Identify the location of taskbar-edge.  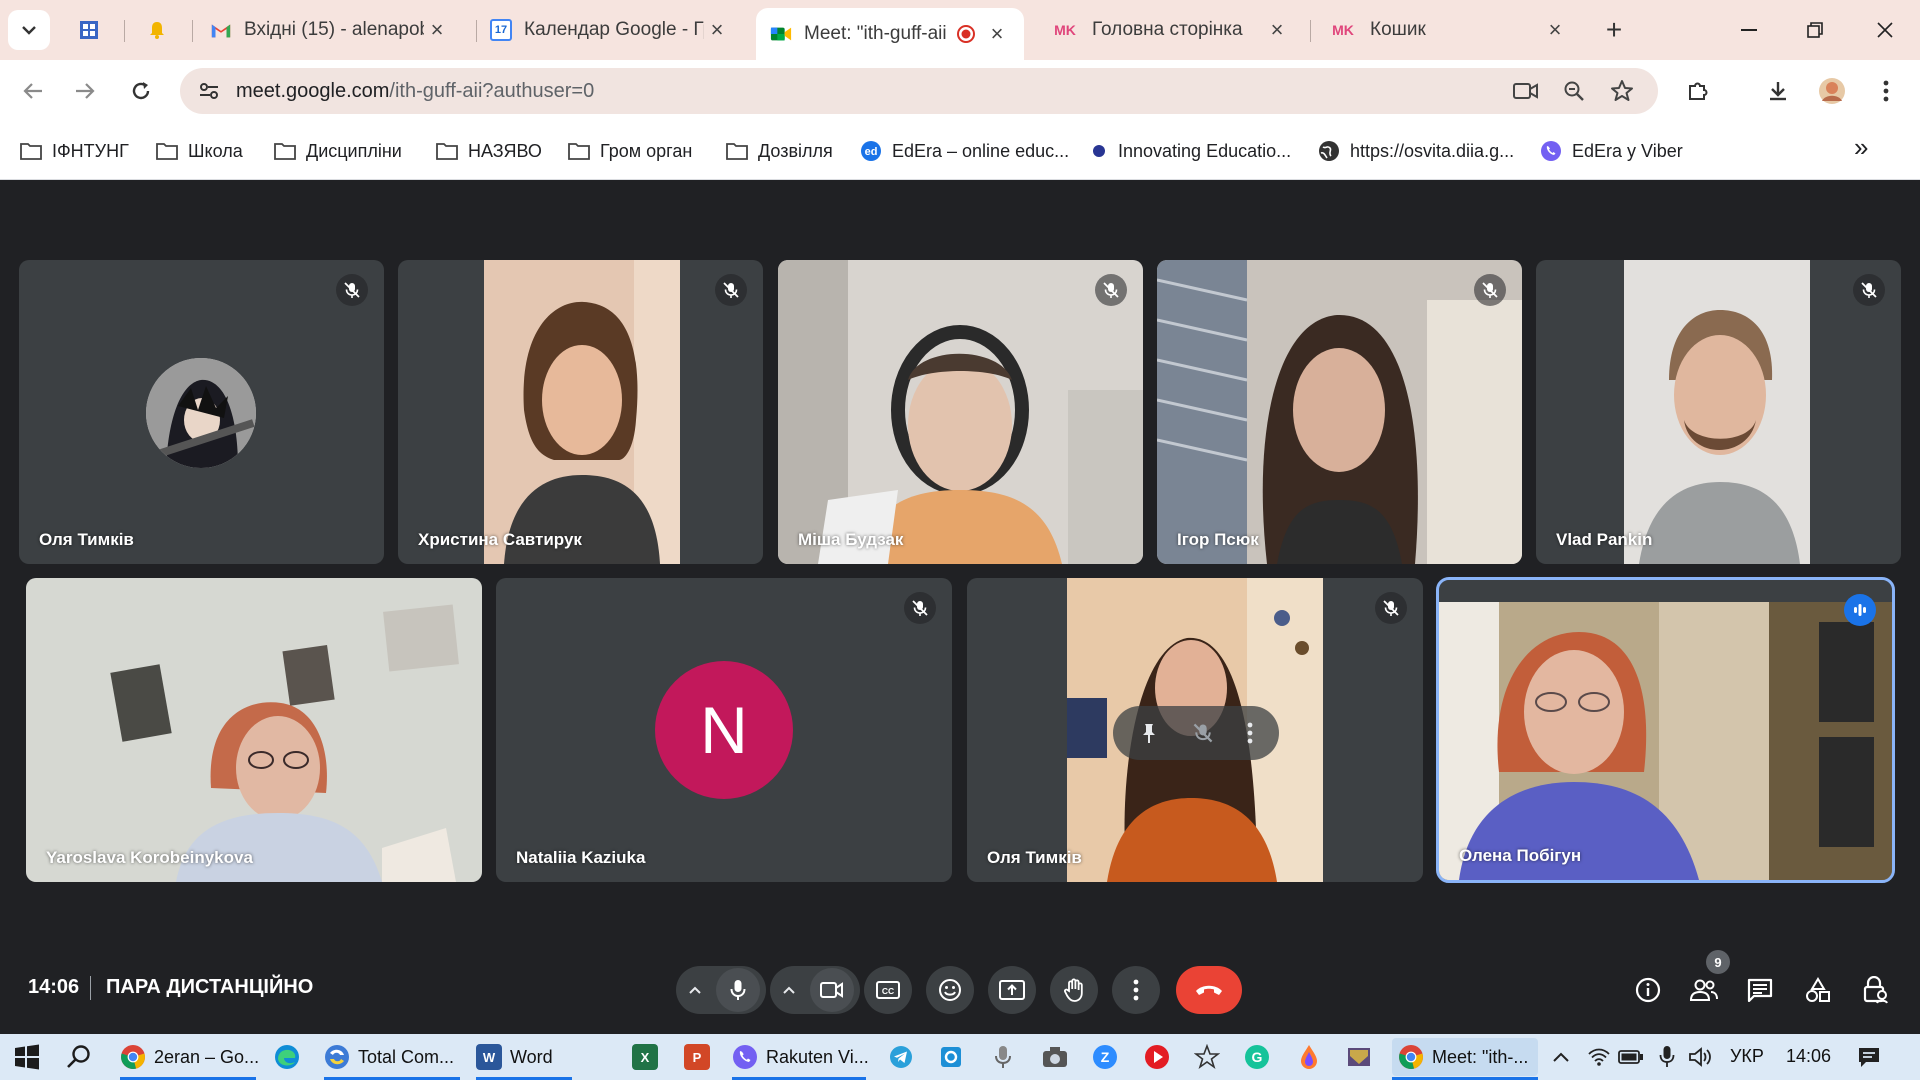
(291, 1057).